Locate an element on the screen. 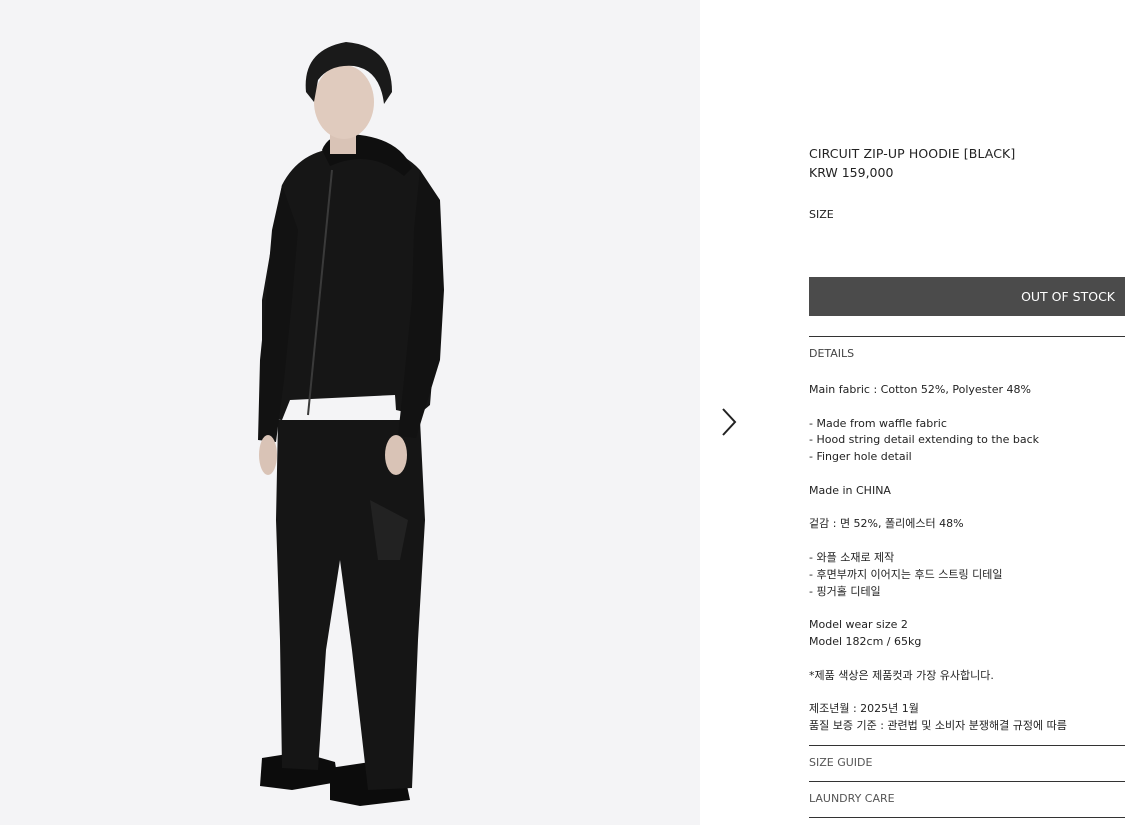 This screenshot has width=1125, height=825. next-image-button is located at coordinates (729, 422).